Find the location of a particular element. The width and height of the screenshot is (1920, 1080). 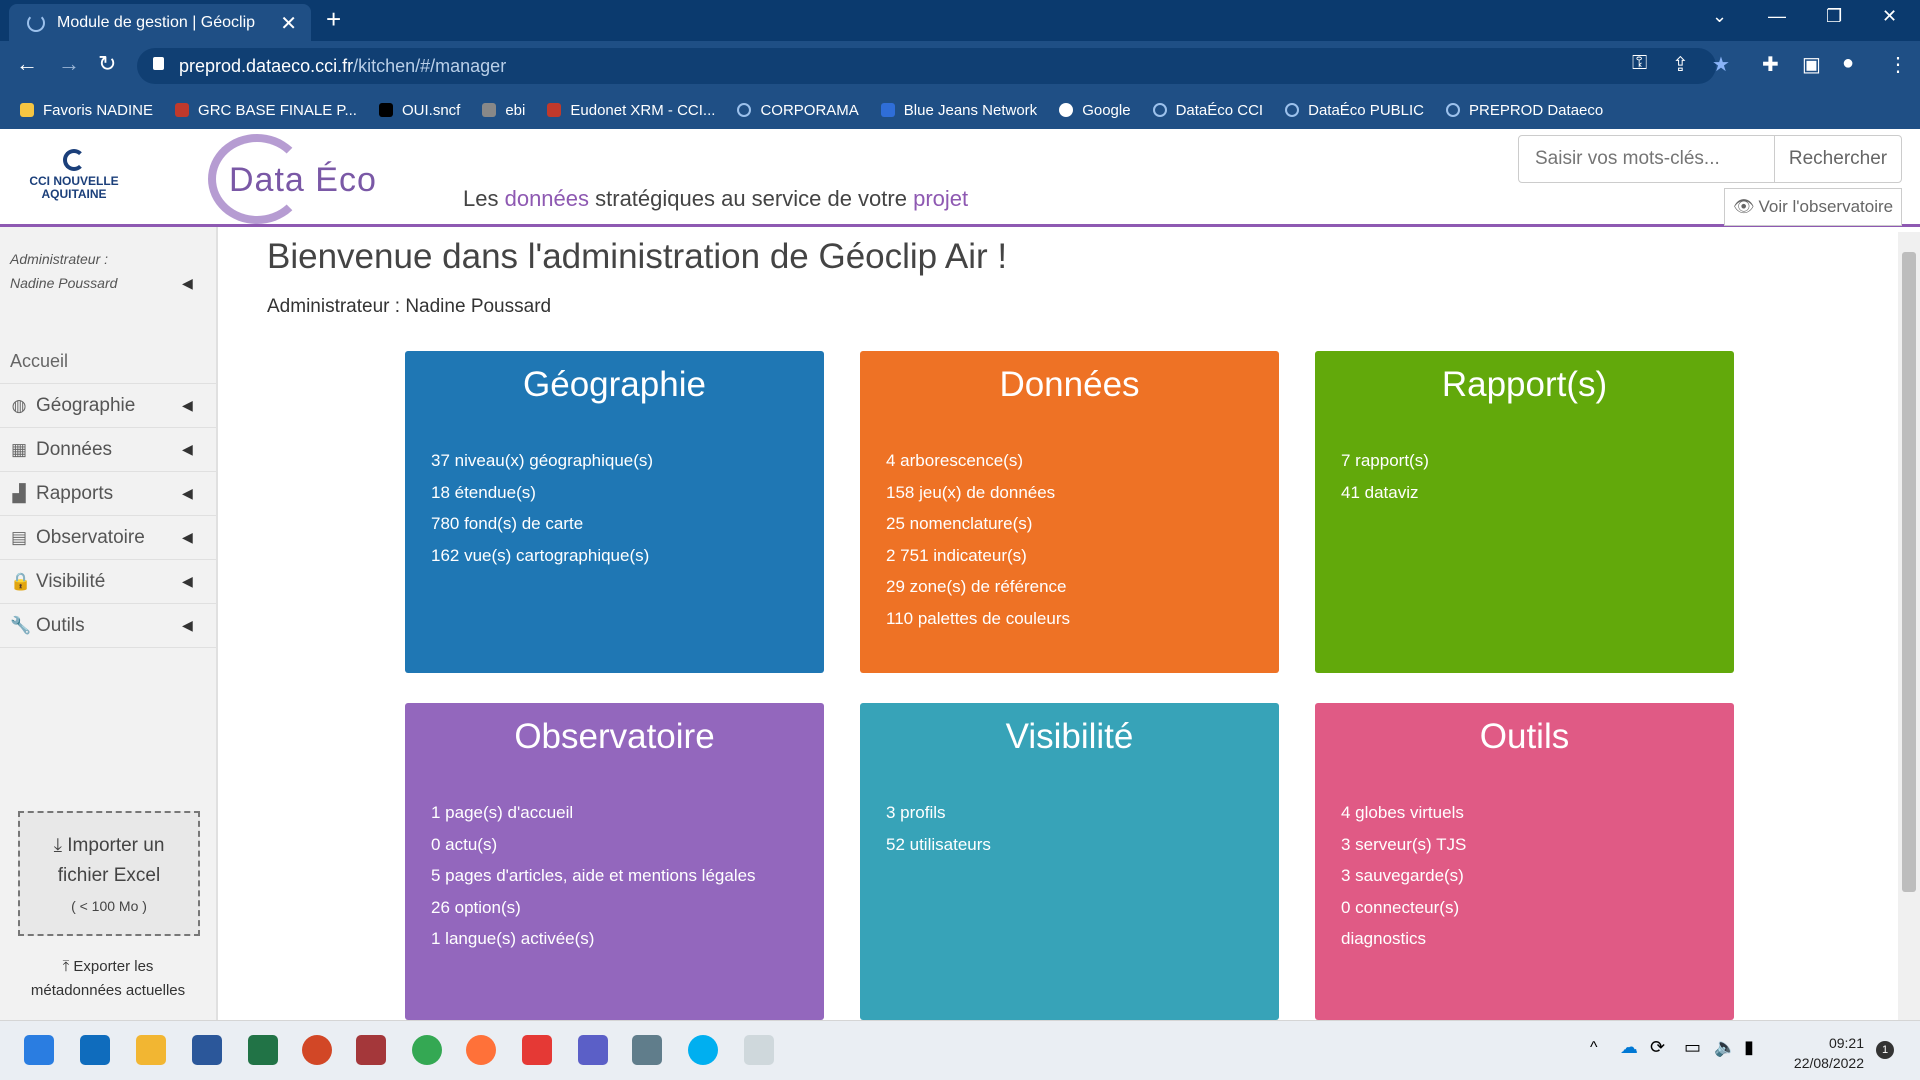

sidebar-item-accueil: Accueil is located at coordinates (108, 362).